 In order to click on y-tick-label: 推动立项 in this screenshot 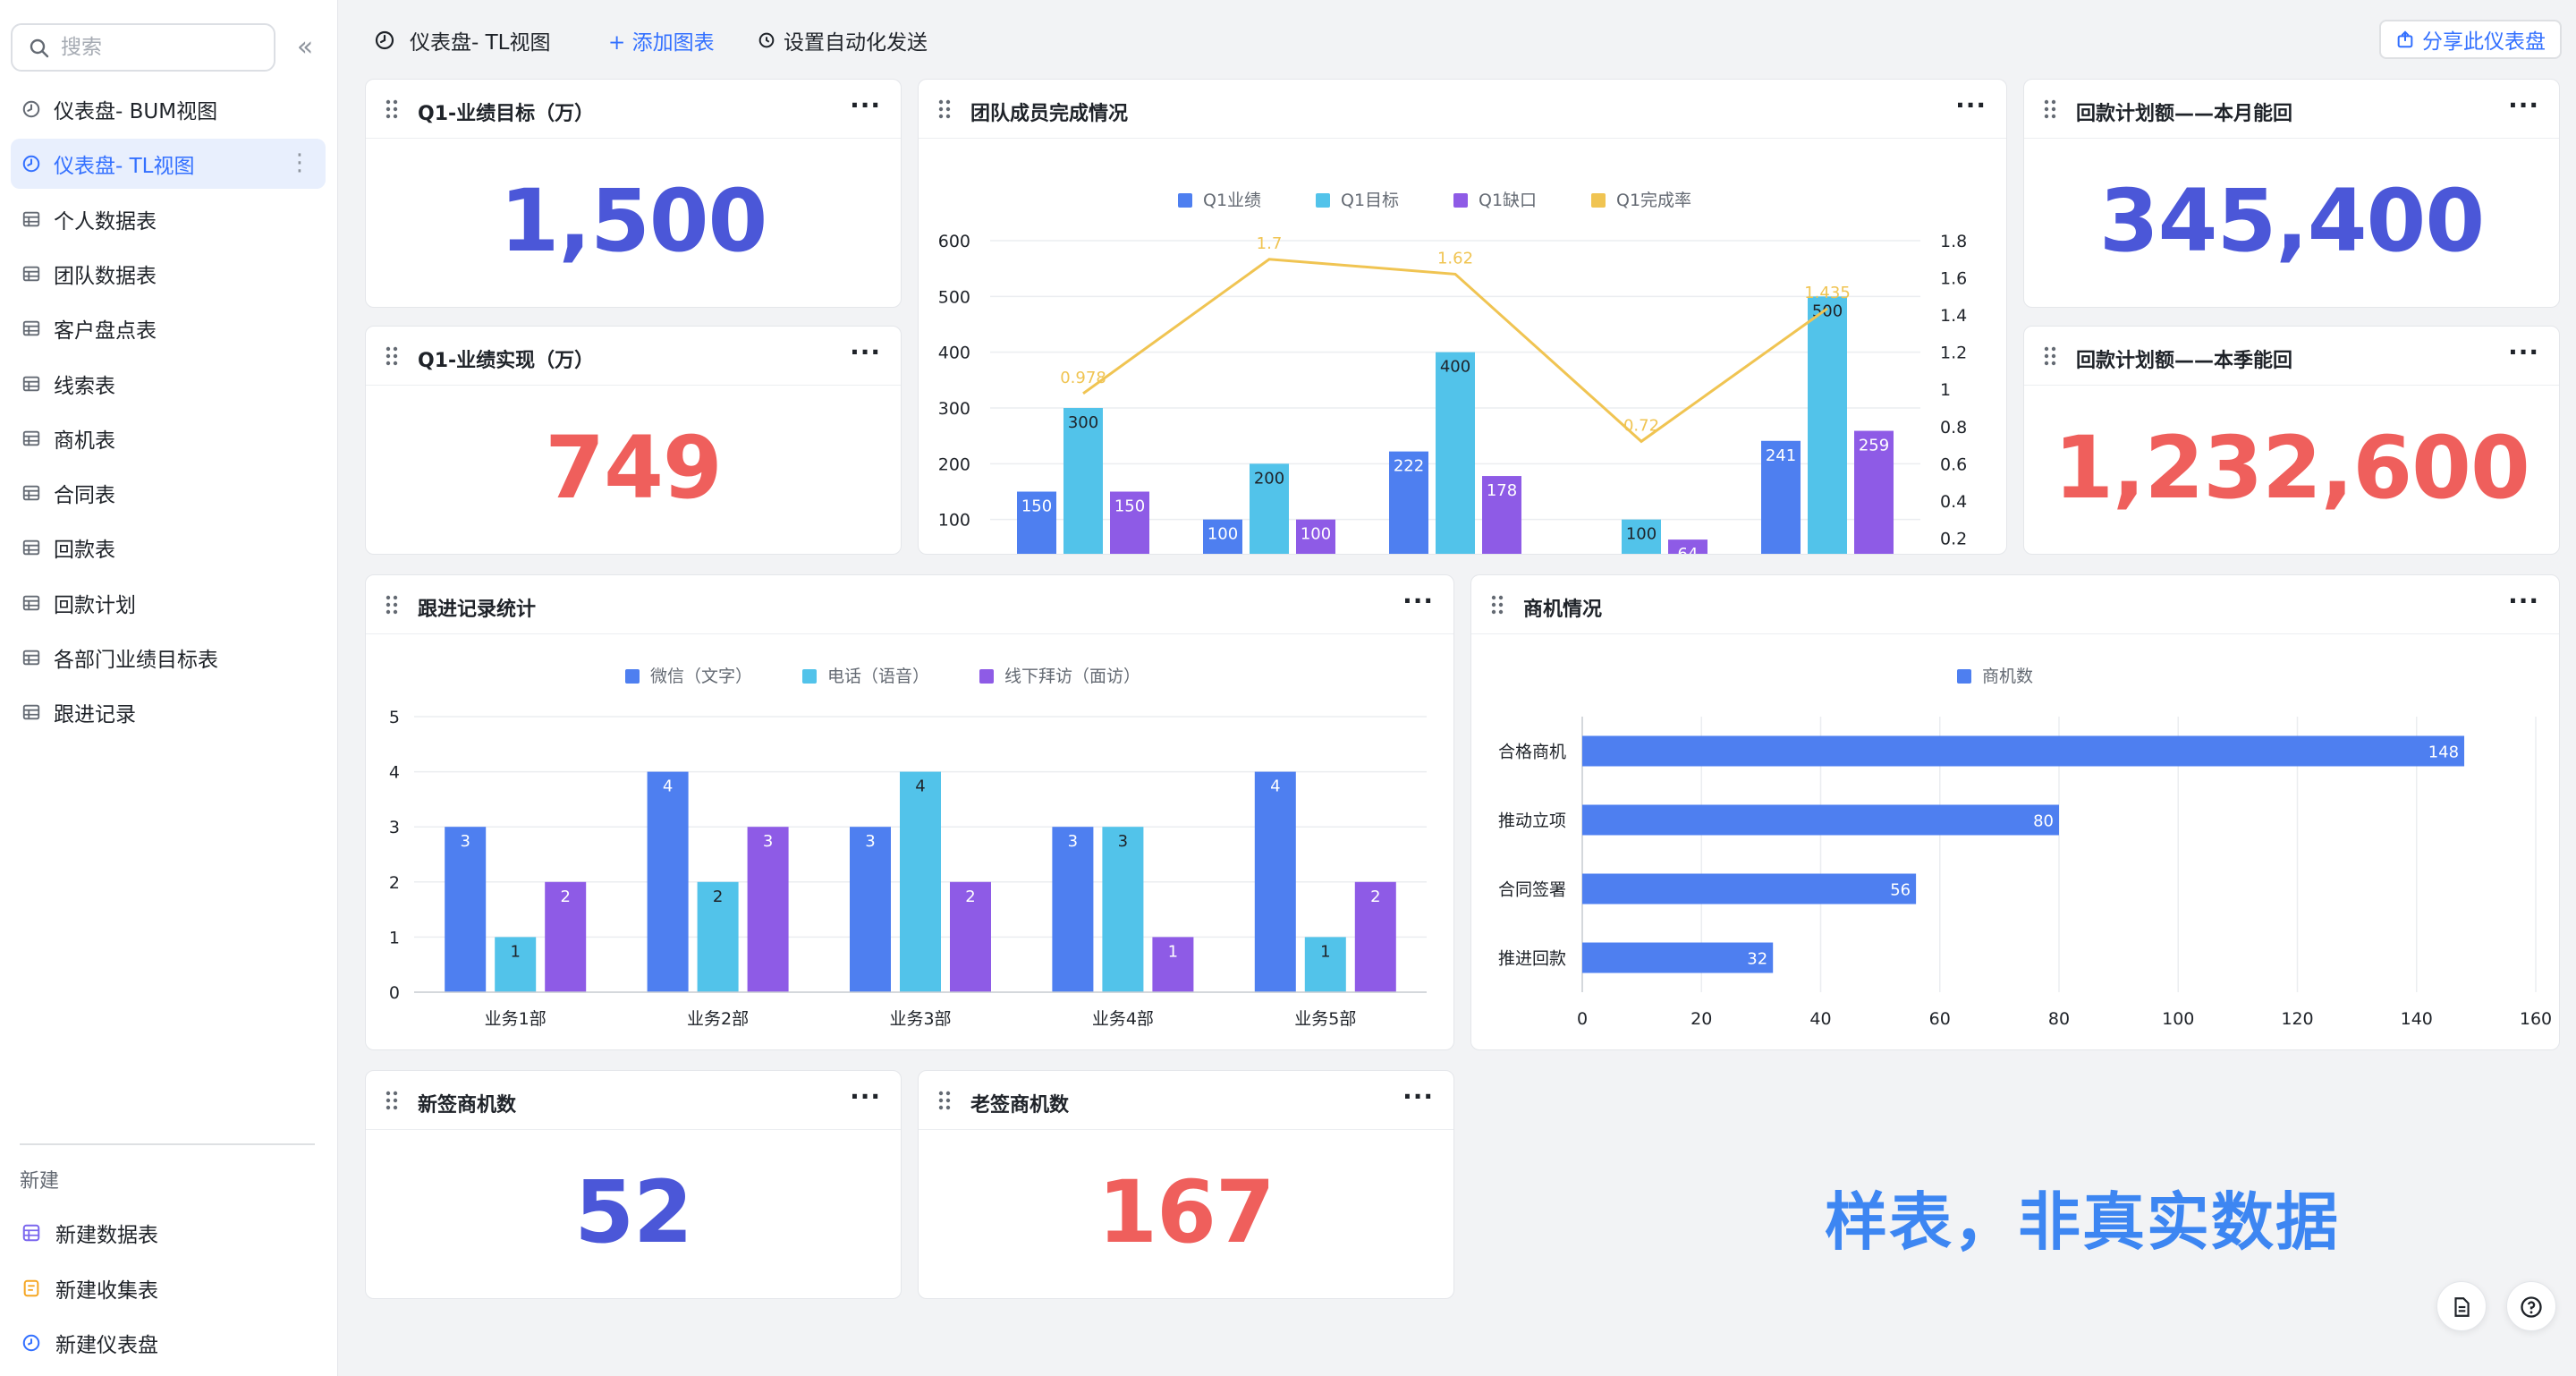, I will do `click(1532, 821)`.